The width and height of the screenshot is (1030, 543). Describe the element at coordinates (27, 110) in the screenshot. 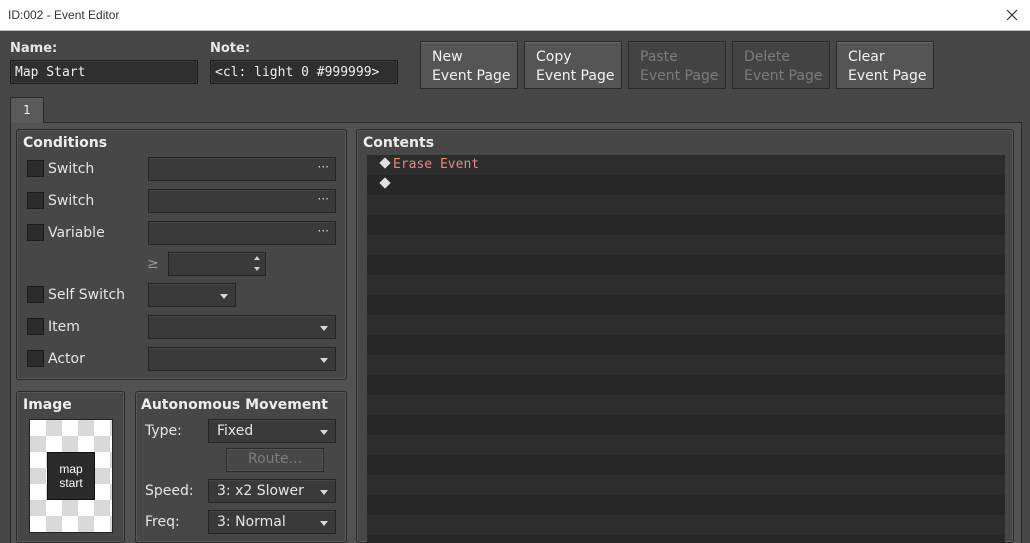

I see `tab-page-1: 1` at that location.